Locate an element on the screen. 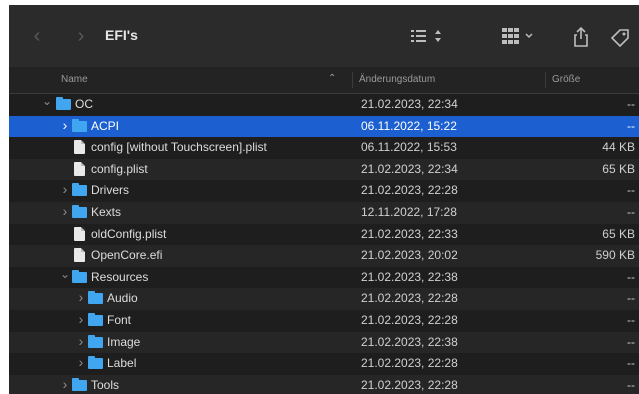 Image resolution: width=639 pixels, height=394 pixels. list-icon is located at coordinates (426, 36).